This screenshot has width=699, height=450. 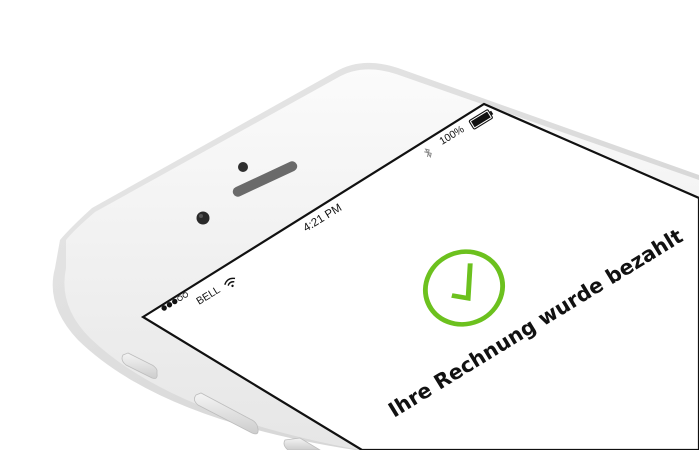 What do you see at coordinates (203, 218) in the screenshot?
I see `front-camera` at bounding box center [203, 218].